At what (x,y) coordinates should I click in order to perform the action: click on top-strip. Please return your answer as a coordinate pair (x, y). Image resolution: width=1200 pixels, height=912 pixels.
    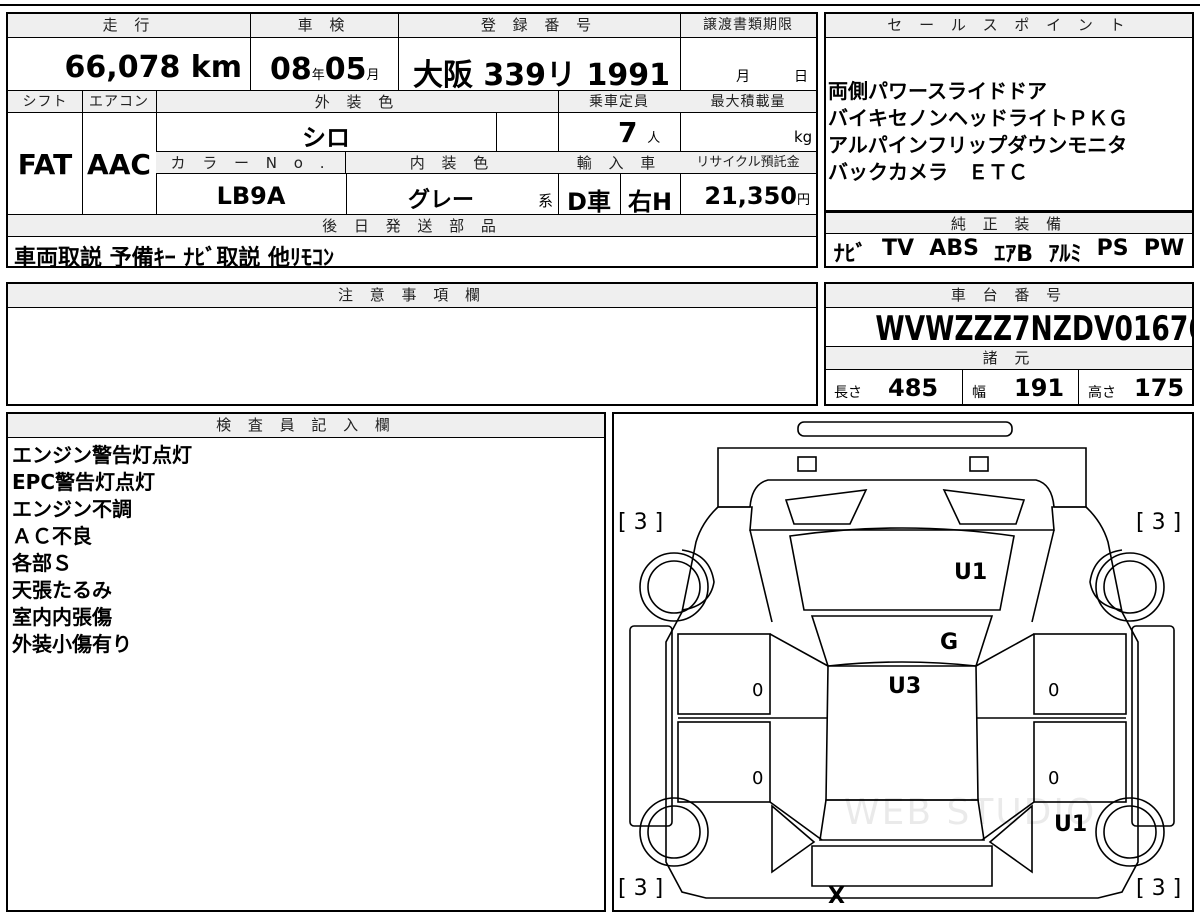
    Looking at the image, I should click on (600, 3).